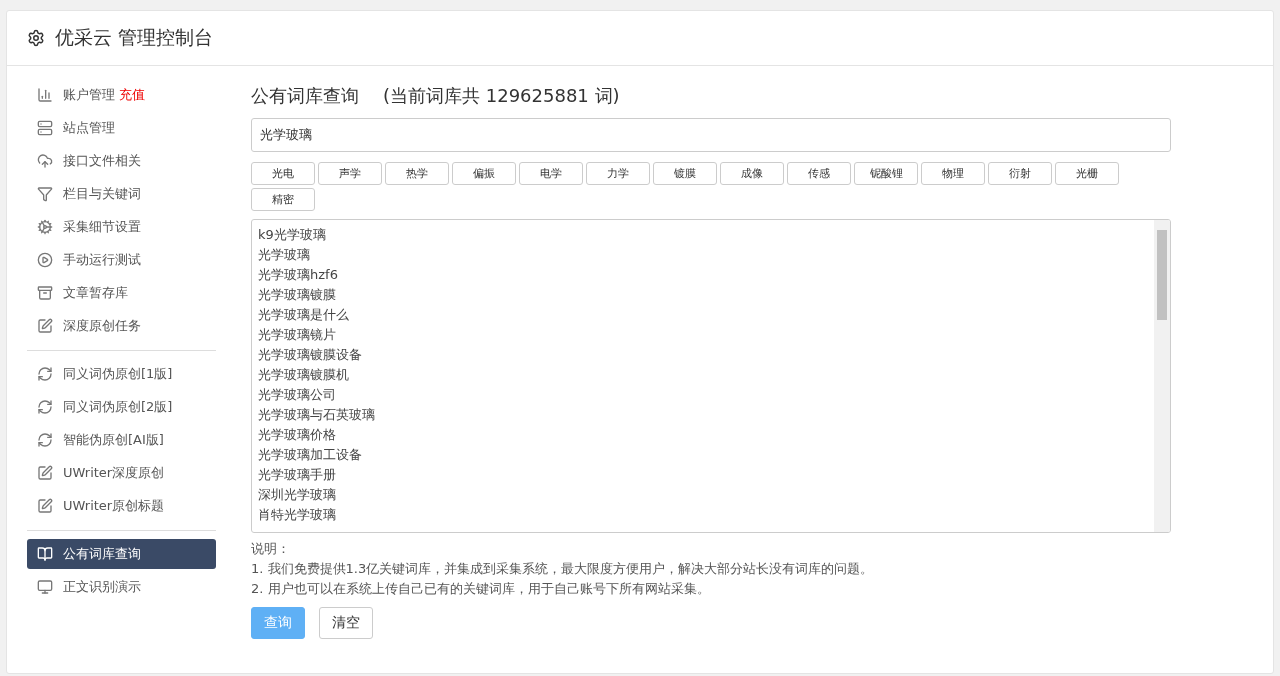 The height and width of the screenshot is (676, 1280). What do you see at coordinates (953, 173) in the screenshot?
I see `tag-button: 物理` at bounding box center [953, 173].